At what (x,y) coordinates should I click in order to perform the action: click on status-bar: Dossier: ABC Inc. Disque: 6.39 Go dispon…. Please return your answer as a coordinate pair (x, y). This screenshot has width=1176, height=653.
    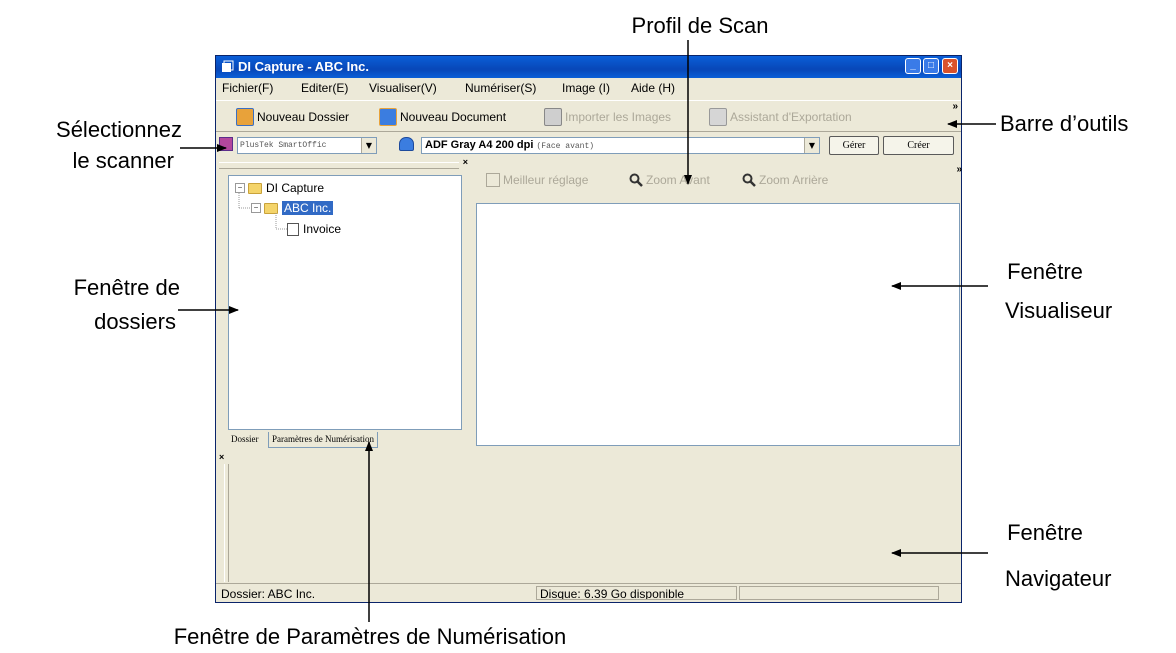
    Looking at the image, I should click on (588, 592).